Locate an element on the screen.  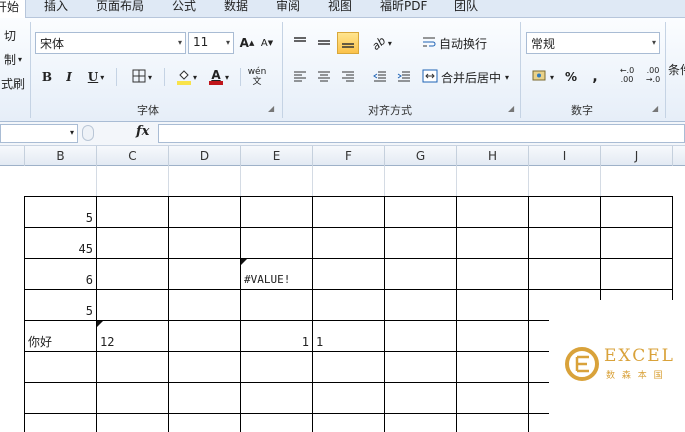
formula-resize-handle is located at coordinates (88, 133).